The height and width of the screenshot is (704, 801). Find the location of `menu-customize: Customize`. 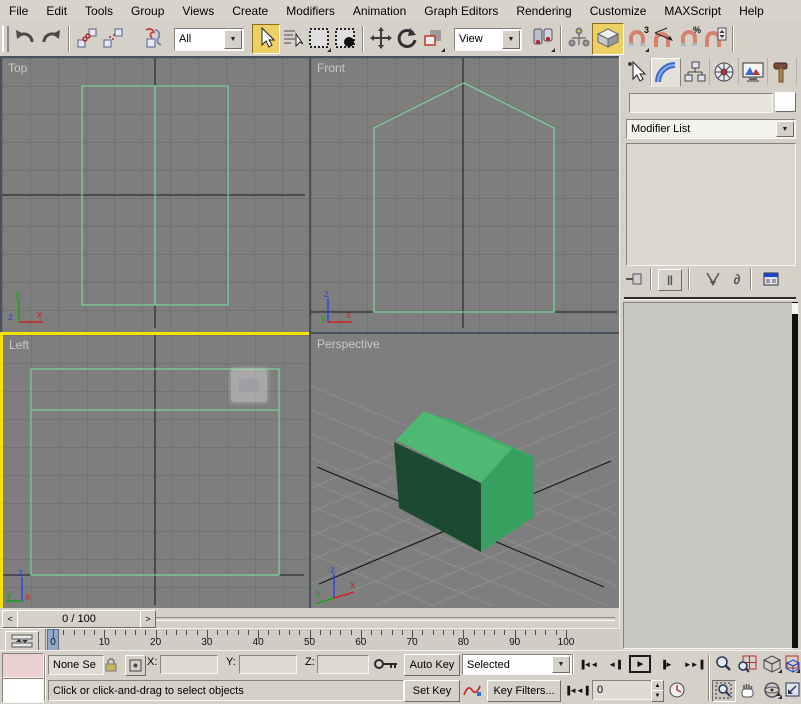

menu-customize: Customize is located at coordinates (618, 11).